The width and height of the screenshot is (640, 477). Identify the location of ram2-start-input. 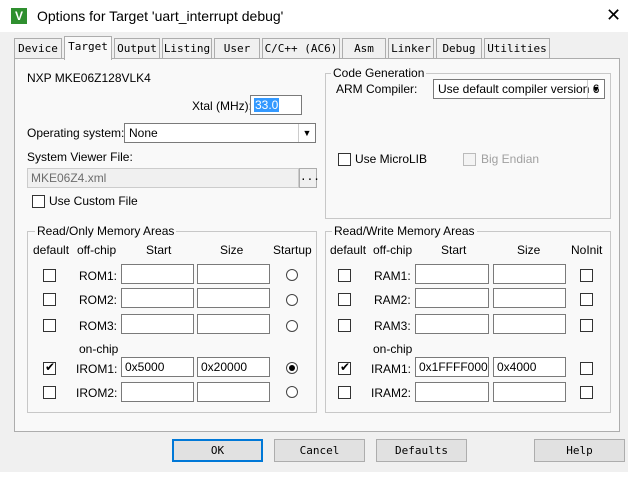
(452, 298).